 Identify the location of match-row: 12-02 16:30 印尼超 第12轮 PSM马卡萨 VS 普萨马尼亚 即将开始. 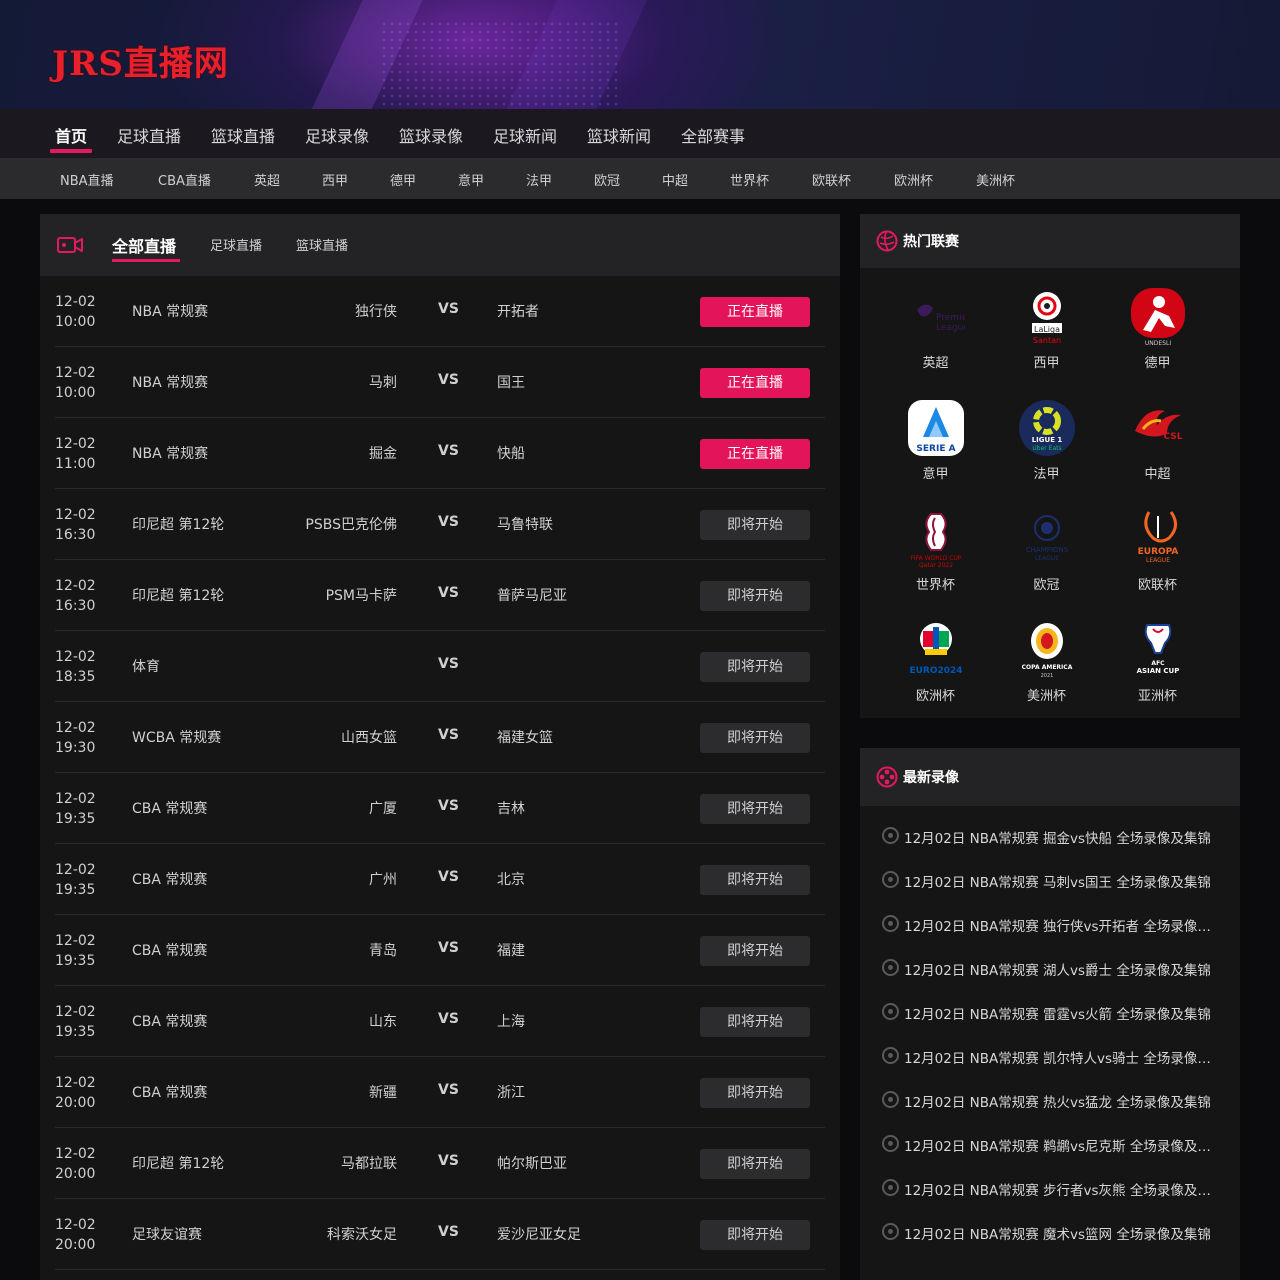
(440, 595).